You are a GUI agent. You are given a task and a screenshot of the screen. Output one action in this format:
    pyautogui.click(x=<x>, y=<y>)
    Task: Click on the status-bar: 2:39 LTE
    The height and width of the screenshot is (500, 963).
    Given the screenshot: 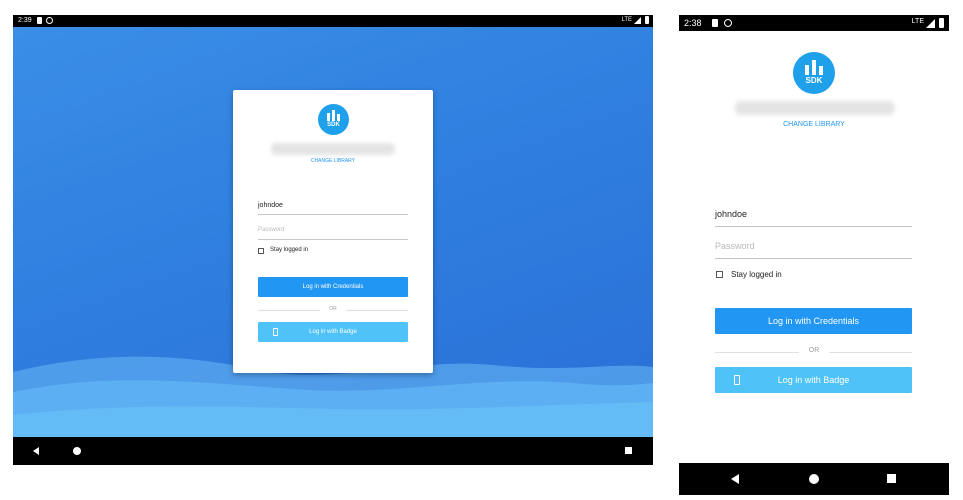 What is the action you would take?
    pyautogui.click(x=333, y=21)
    